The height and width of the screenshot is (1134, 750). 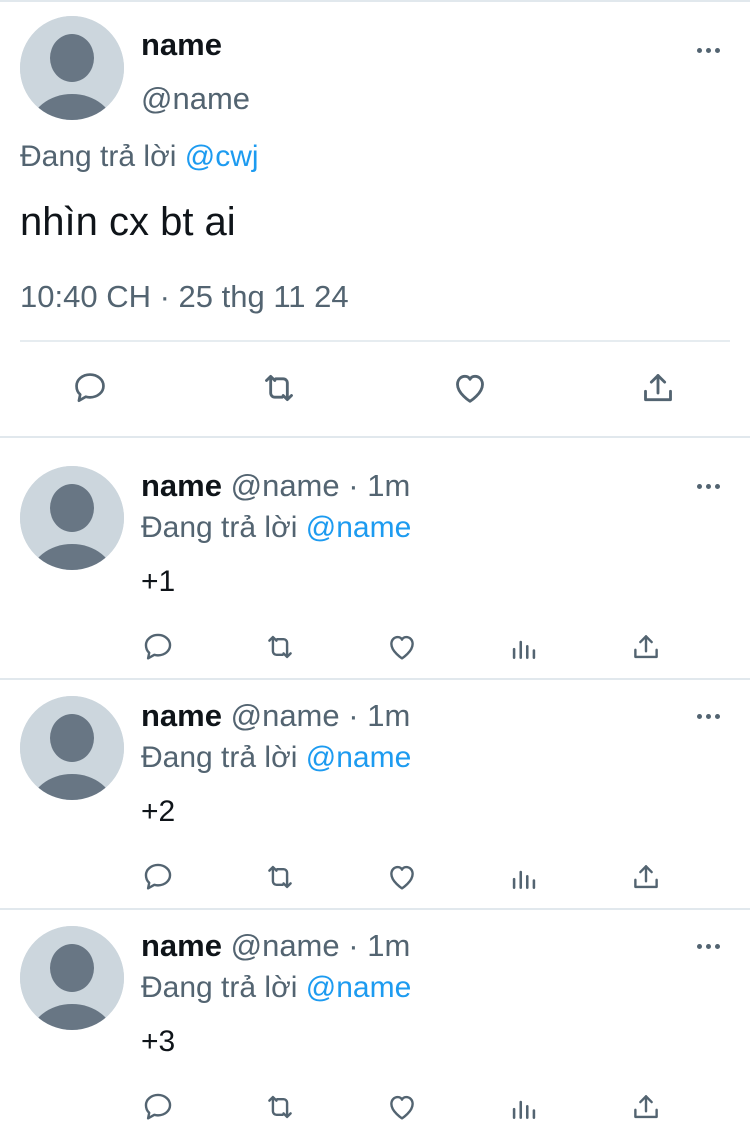 What do you see at coordinates (158, 1041) in the screenshot?
I see `tweet-text: +3` at bounding box center [158, 1041].